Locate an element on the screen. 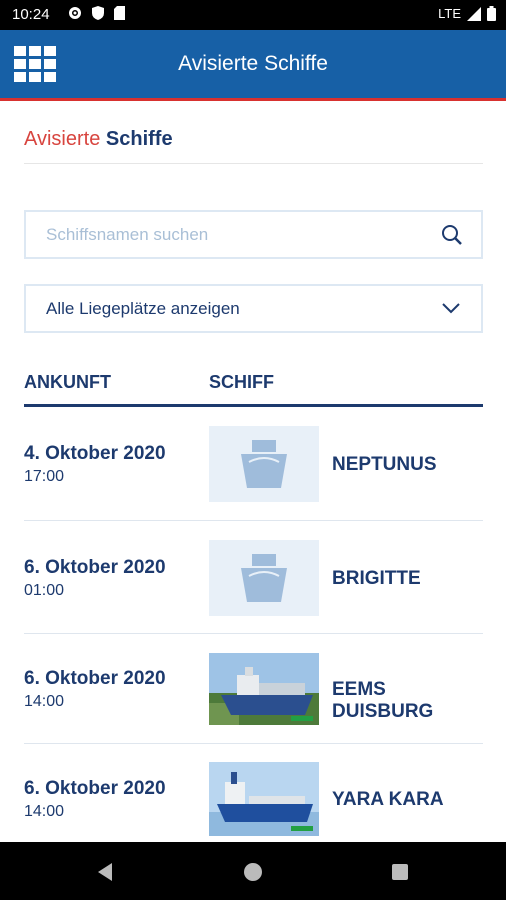 Image resolution: width=506 pixels, height=900 pixels. table-row: 4. Oktober 2020 17:00 NEPTUNUS is located at coordinates (253, 464).